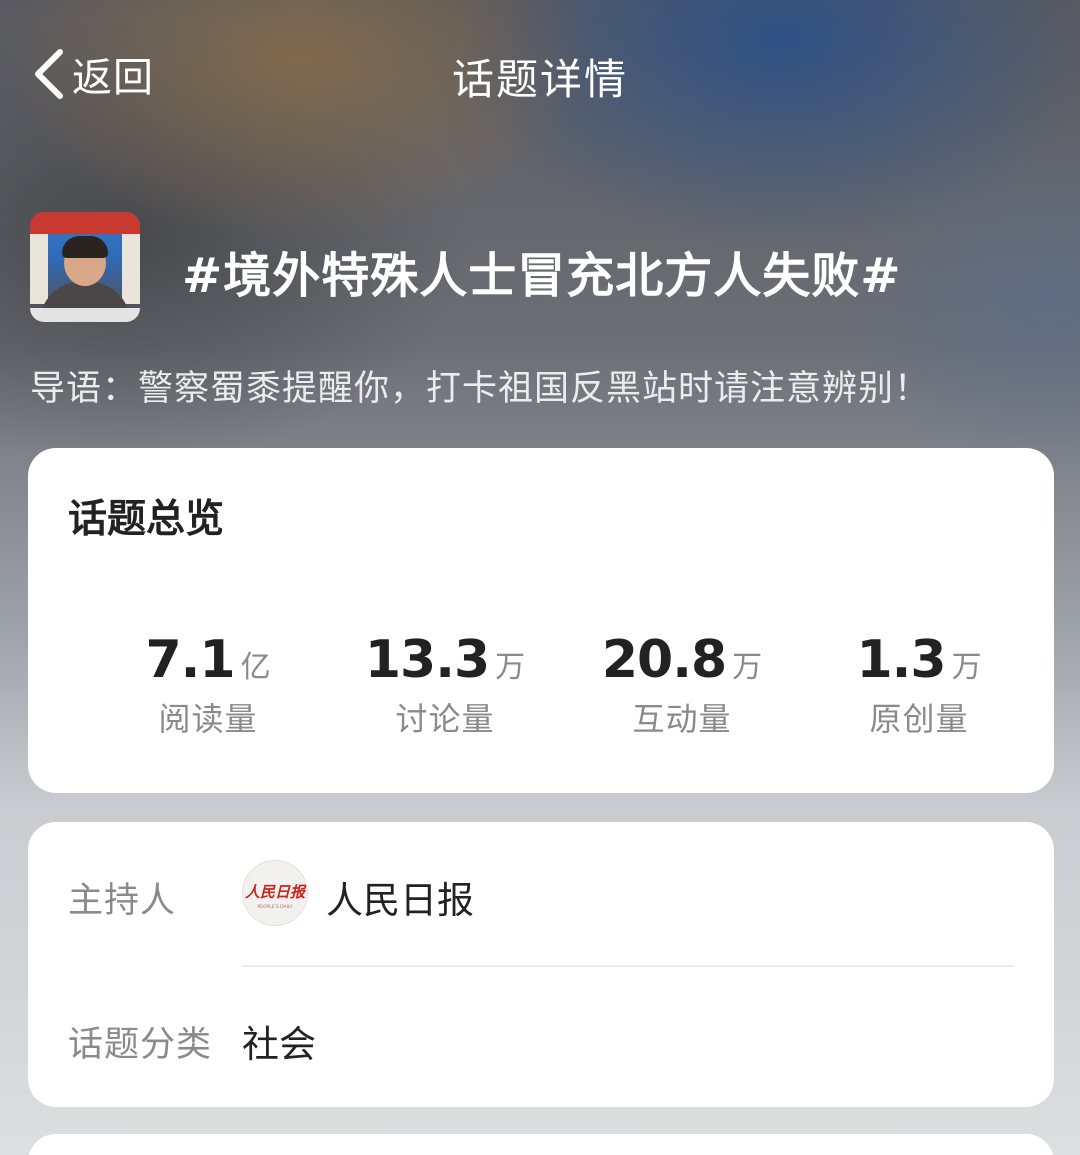 The width and height of the screenshot is (1080, 1155). I want to click on row-divider, so click(628, 966).